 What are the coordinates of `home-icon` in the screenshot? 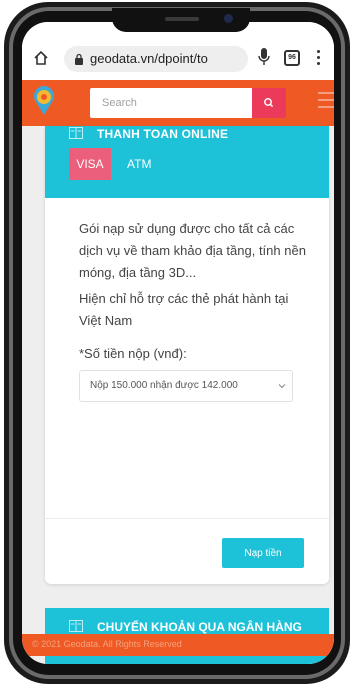 It's located at (41, 58).